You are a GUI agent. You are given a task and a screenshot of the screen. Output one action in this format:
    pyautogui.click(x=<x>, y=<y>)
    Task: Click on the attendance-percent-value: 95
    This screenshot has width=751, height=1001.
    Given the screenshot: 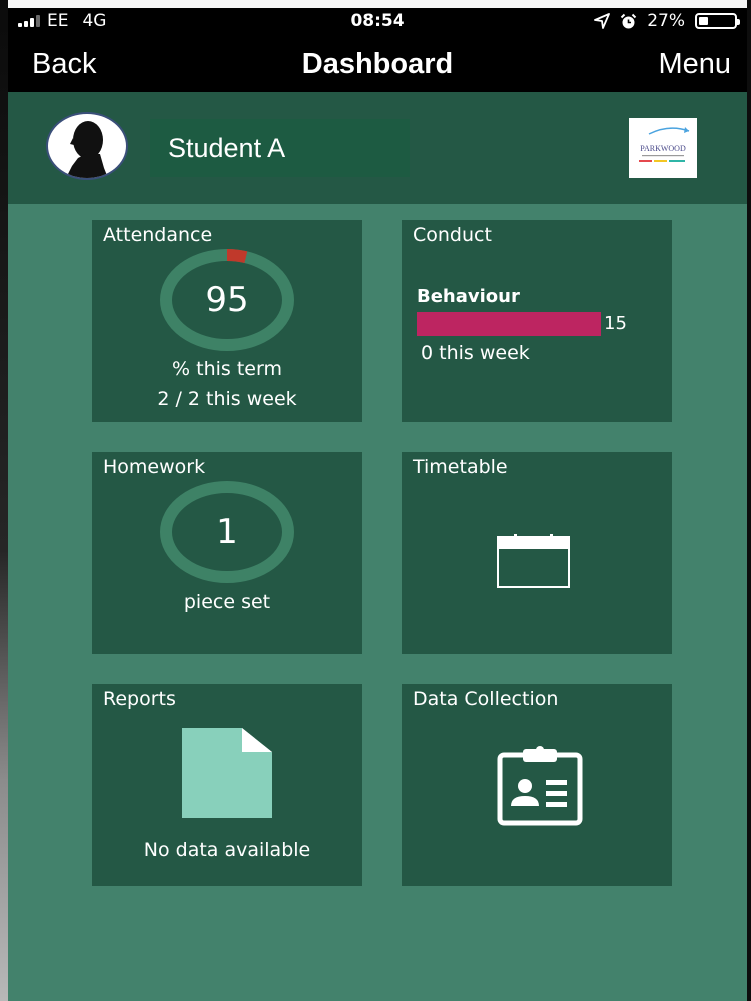 What is the action you would take?
    pyautogui.click(x=227, y=300)
    